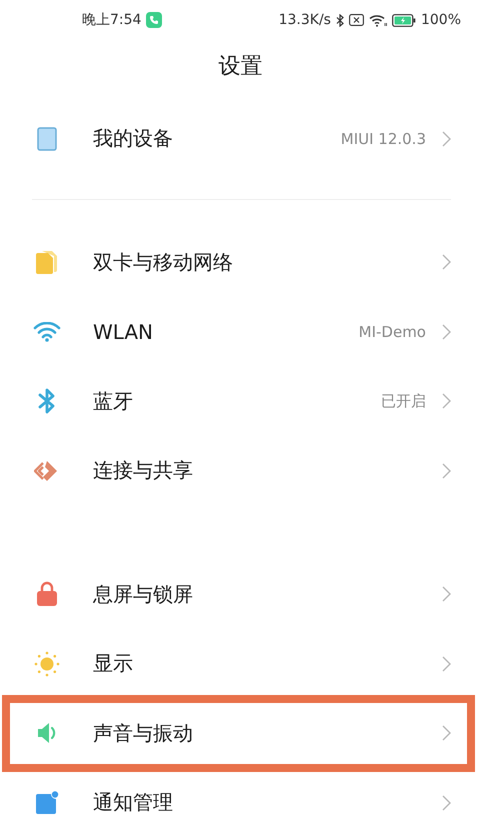  Describe the element at coordinates (47, 802) in the screenshot. I see `notification-icon` at that location.